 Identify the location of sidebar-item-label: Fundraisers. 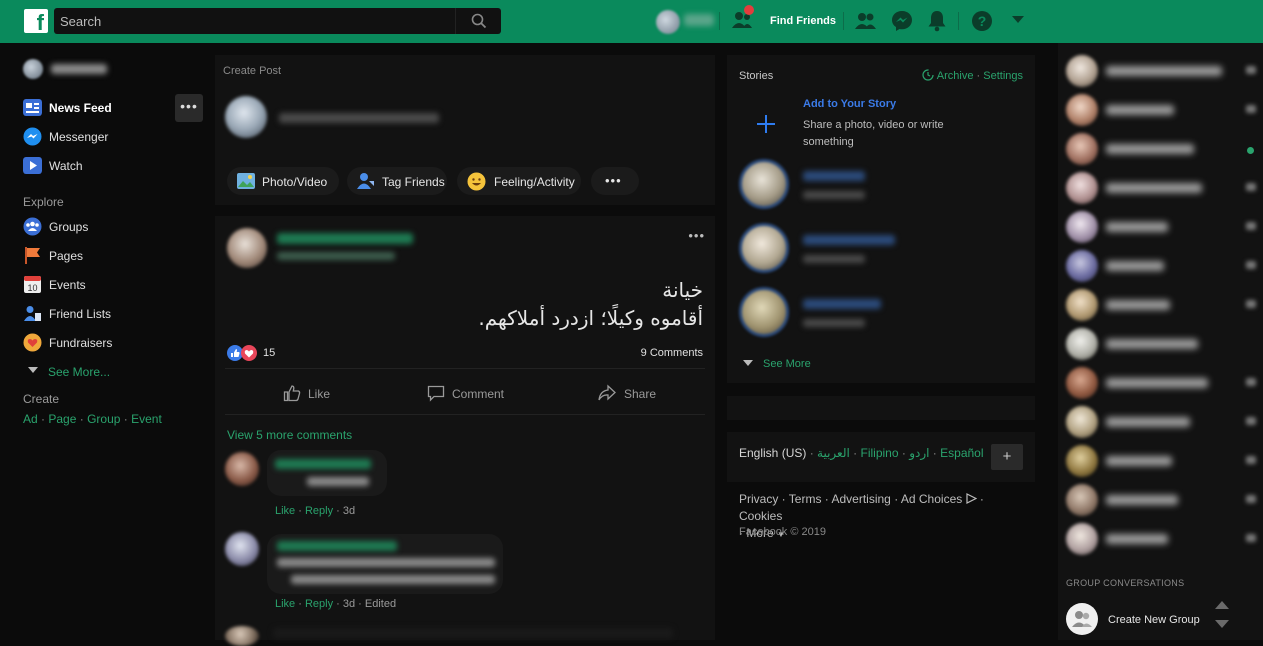
(81, 343).